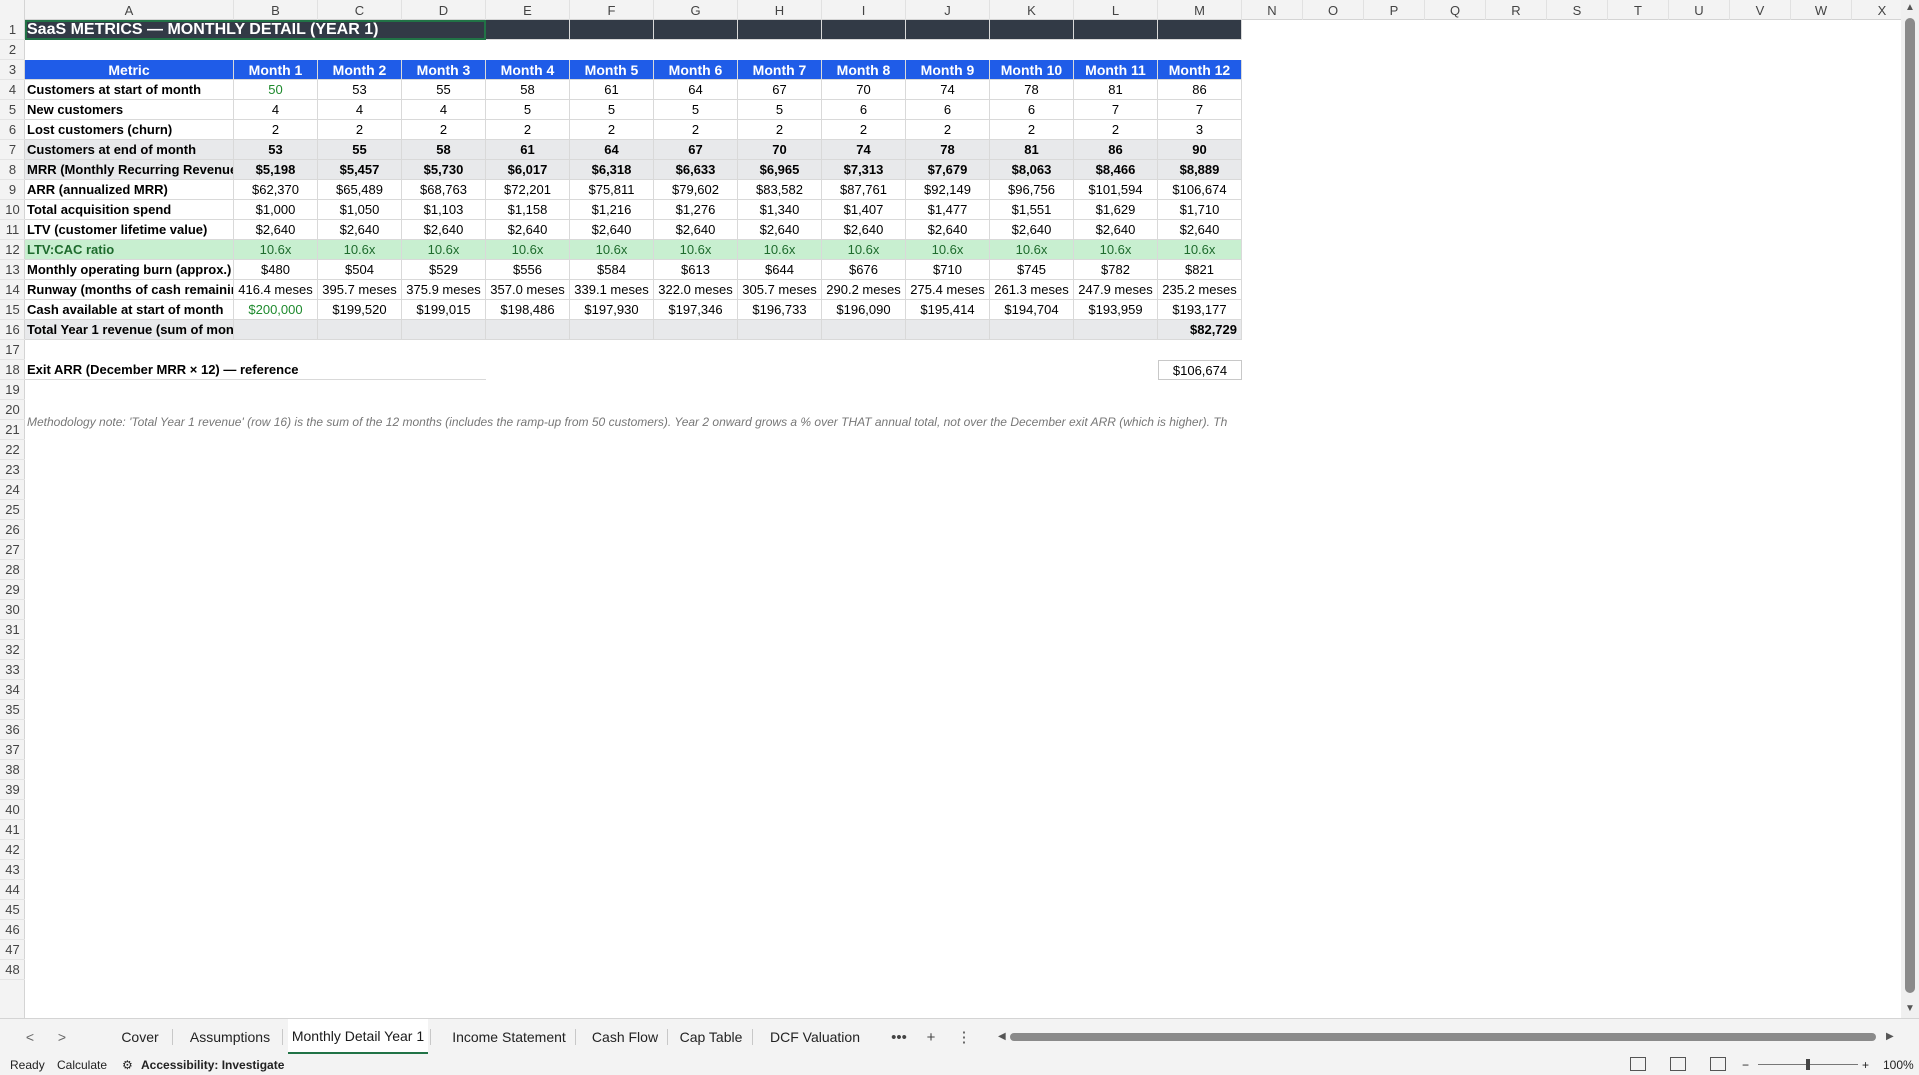 Image resolution: width=1919 pixels, height=1075 pixels. Describe the element at coordinates (528, 290) in the screenshot. I see `metric-value: 357.0 meses` at that location.